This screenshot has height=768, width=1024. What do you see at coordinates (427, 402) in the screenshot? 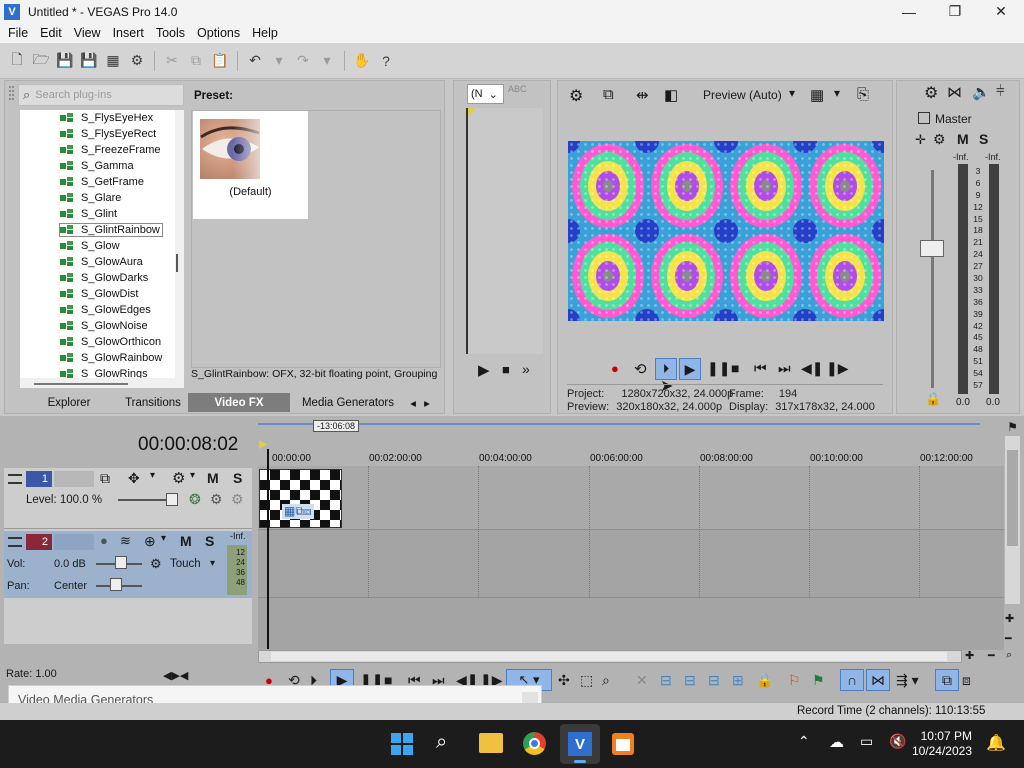
I see `tab-scroll-right-icon: ▸` at bounding box center [427, 402].